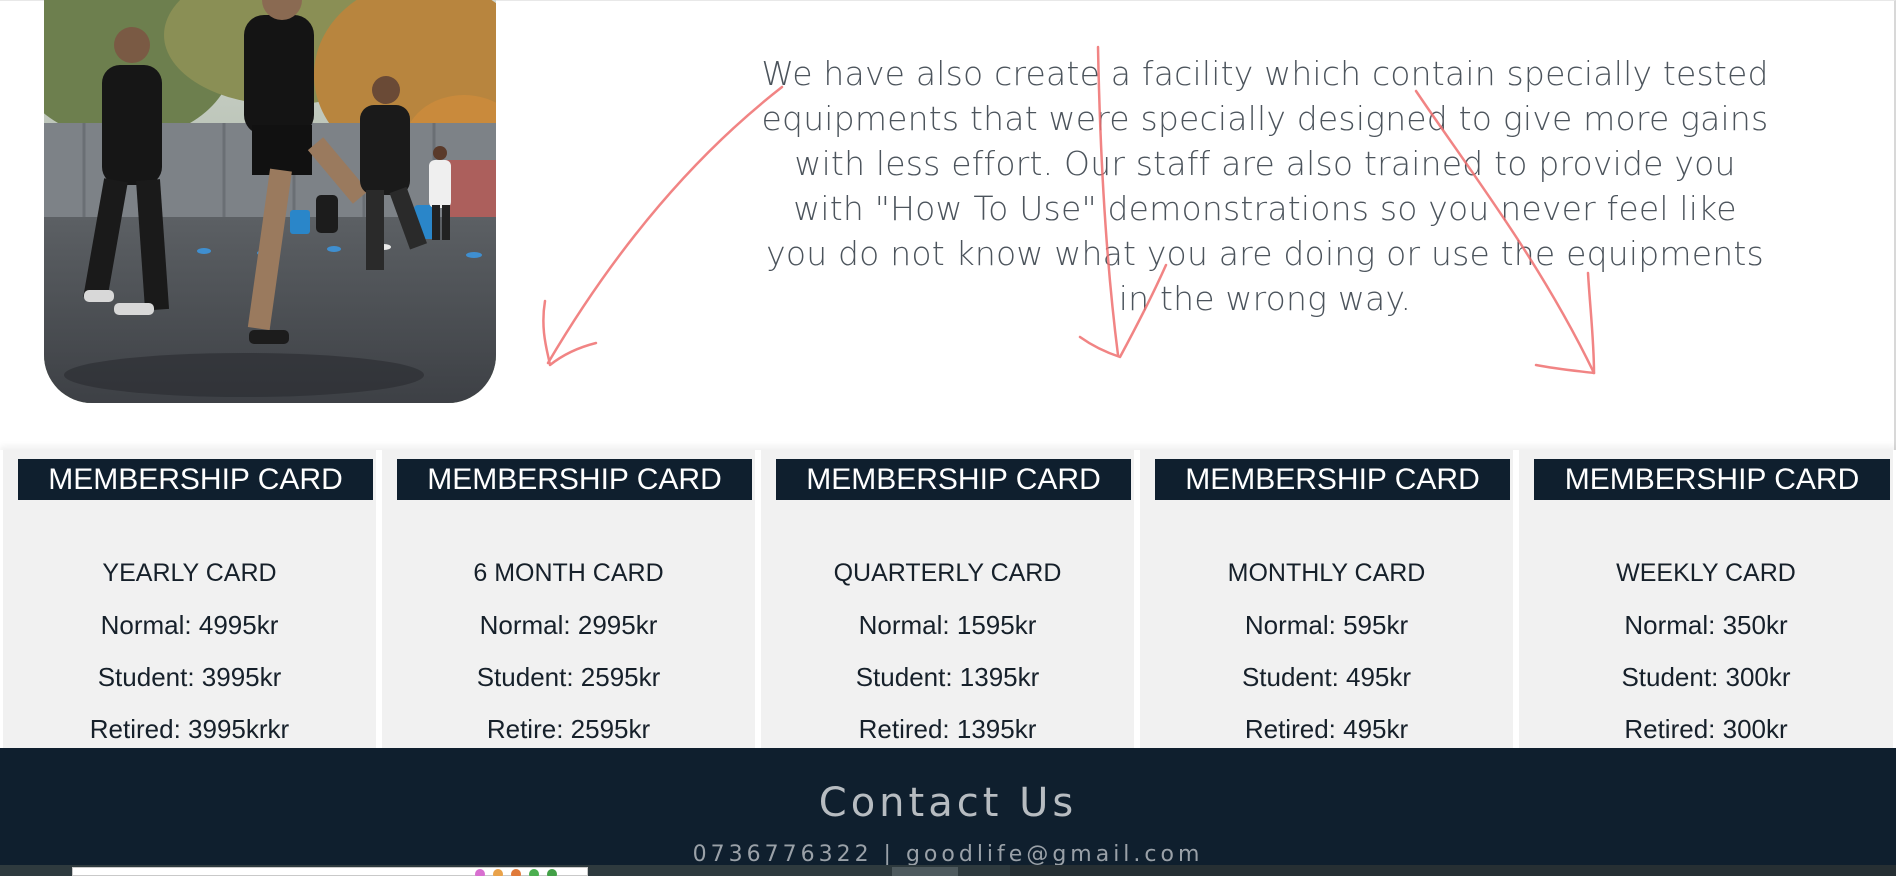  What do you see at coordinates (1326, 573) in the screenshot?
I see `card-type: MONTHLY CARD` at bounding box center [1326, 573].